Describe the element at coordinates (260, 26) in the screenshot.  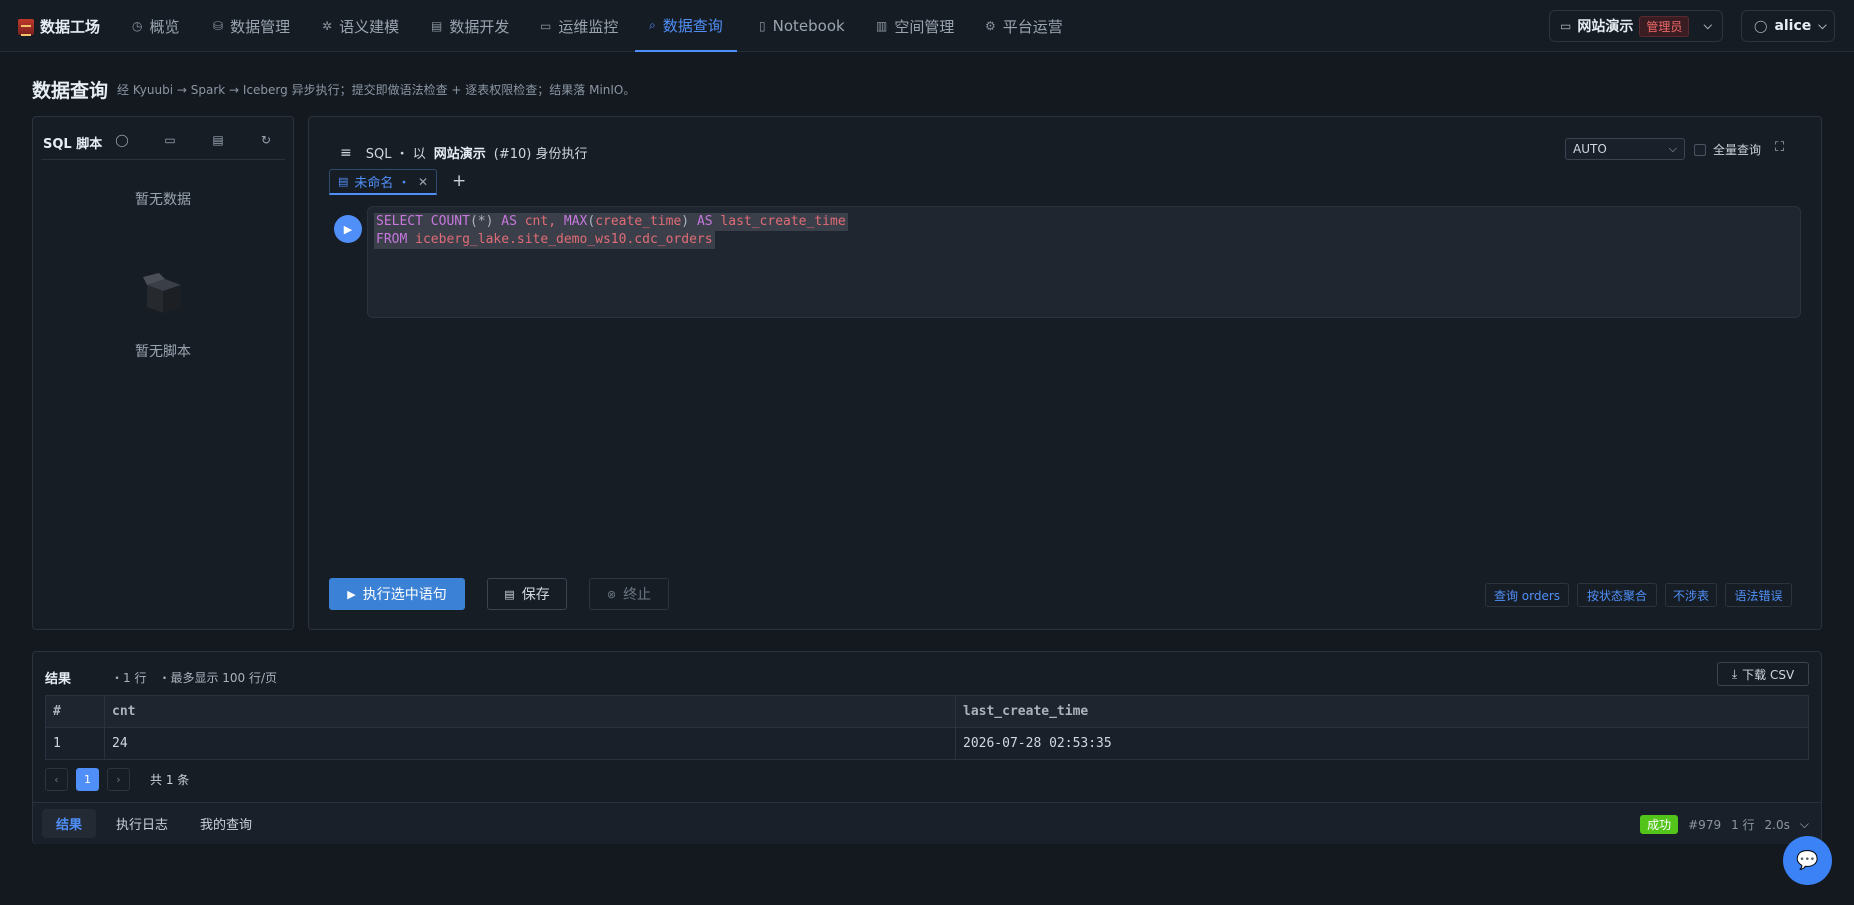
I see `nav-label: 数据管理` at that location.